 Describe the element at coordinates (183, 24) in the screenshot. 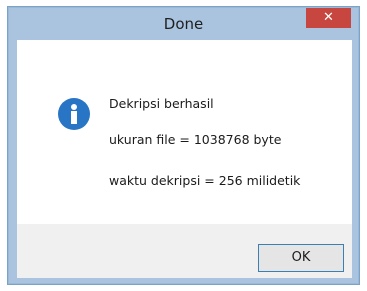

I see `title-bar: Done ✕` at that location.